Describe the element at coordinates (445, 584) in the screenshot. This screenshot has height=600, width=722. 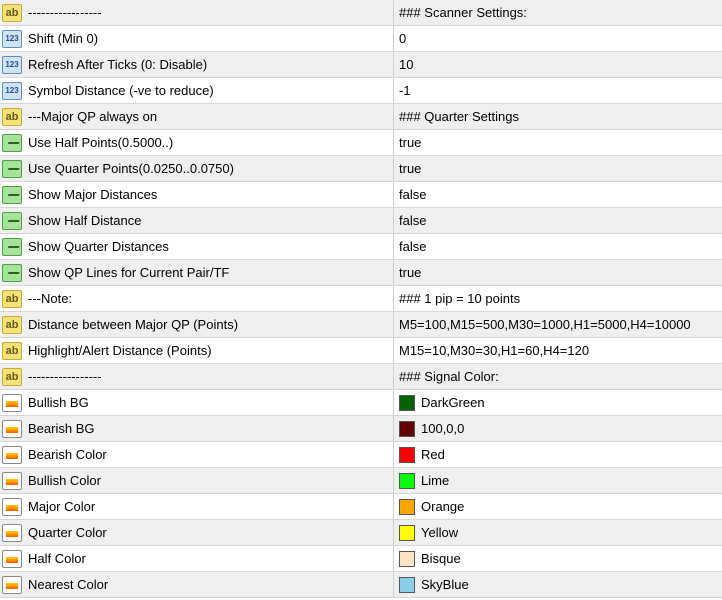
I see `parameter-value: SkyBlue` at that location.